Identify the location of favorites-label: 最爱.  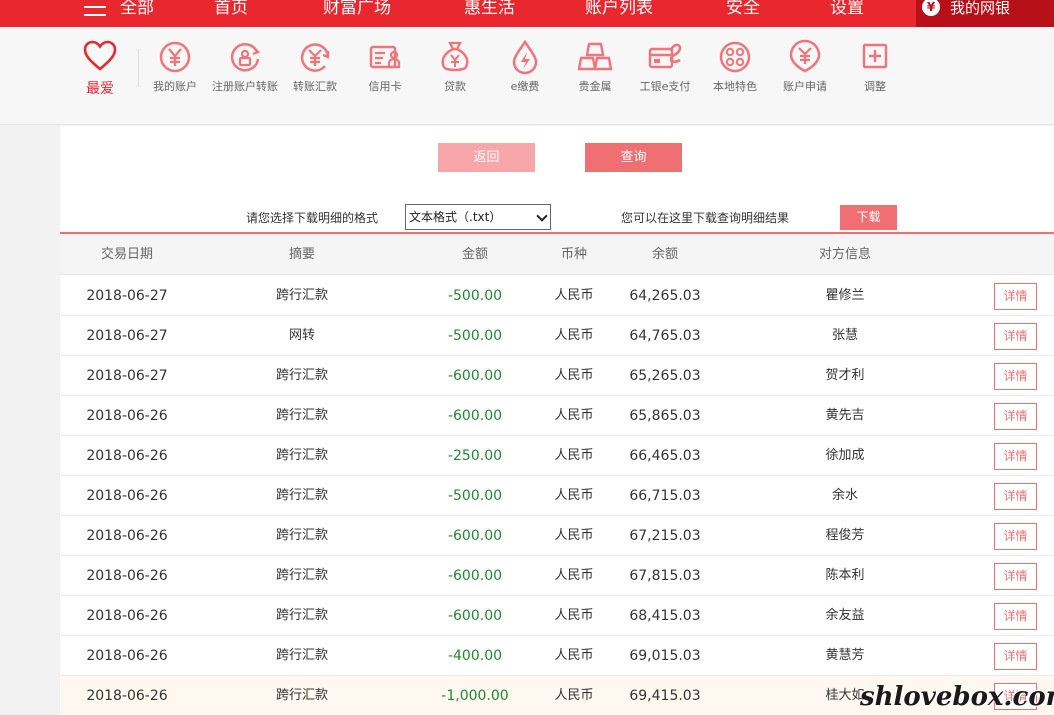
(100, 89).